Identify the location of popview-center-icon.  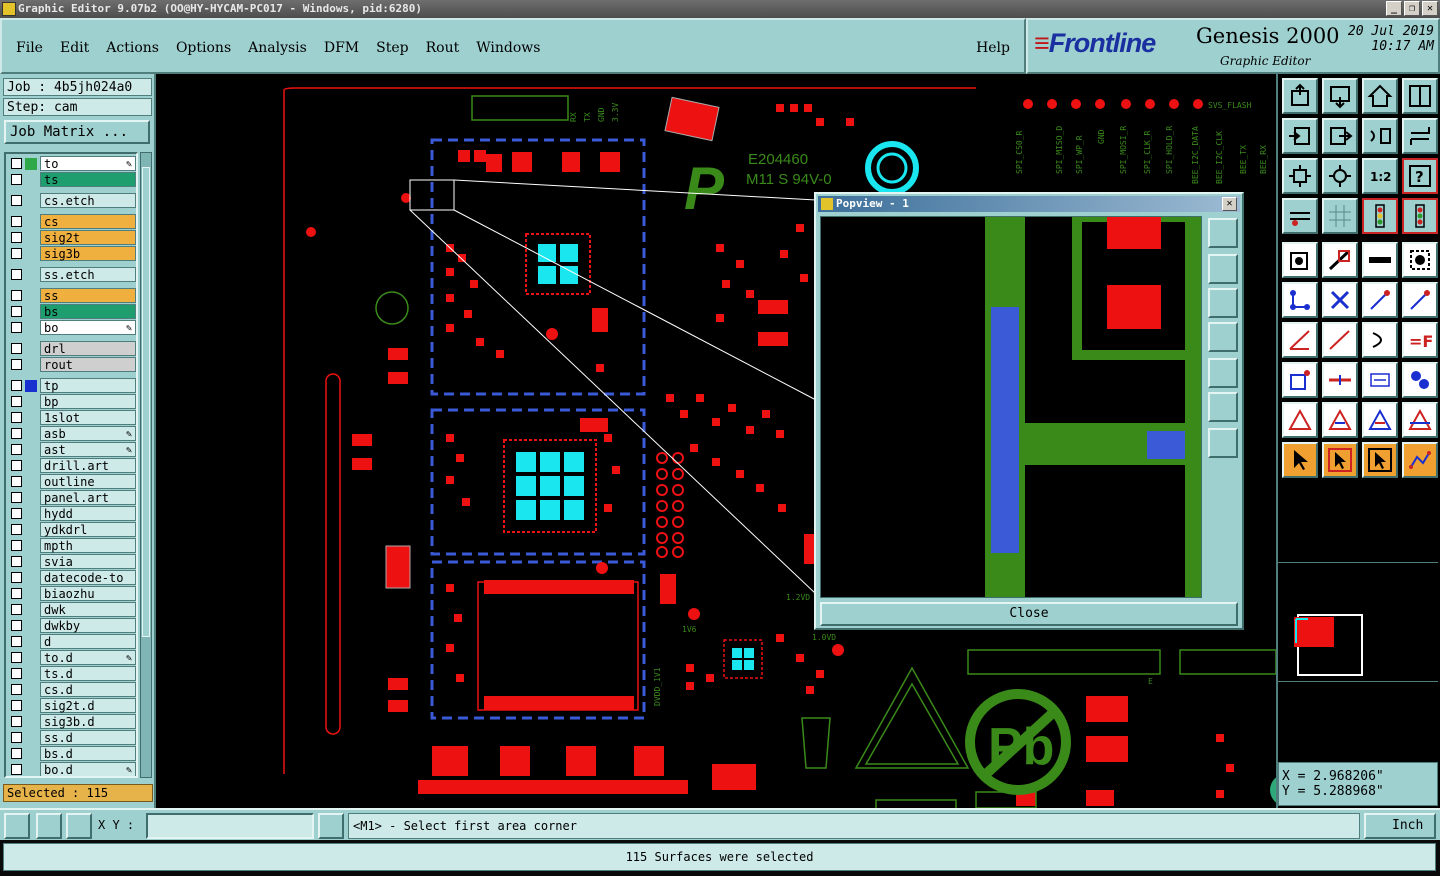
(1223, 443).